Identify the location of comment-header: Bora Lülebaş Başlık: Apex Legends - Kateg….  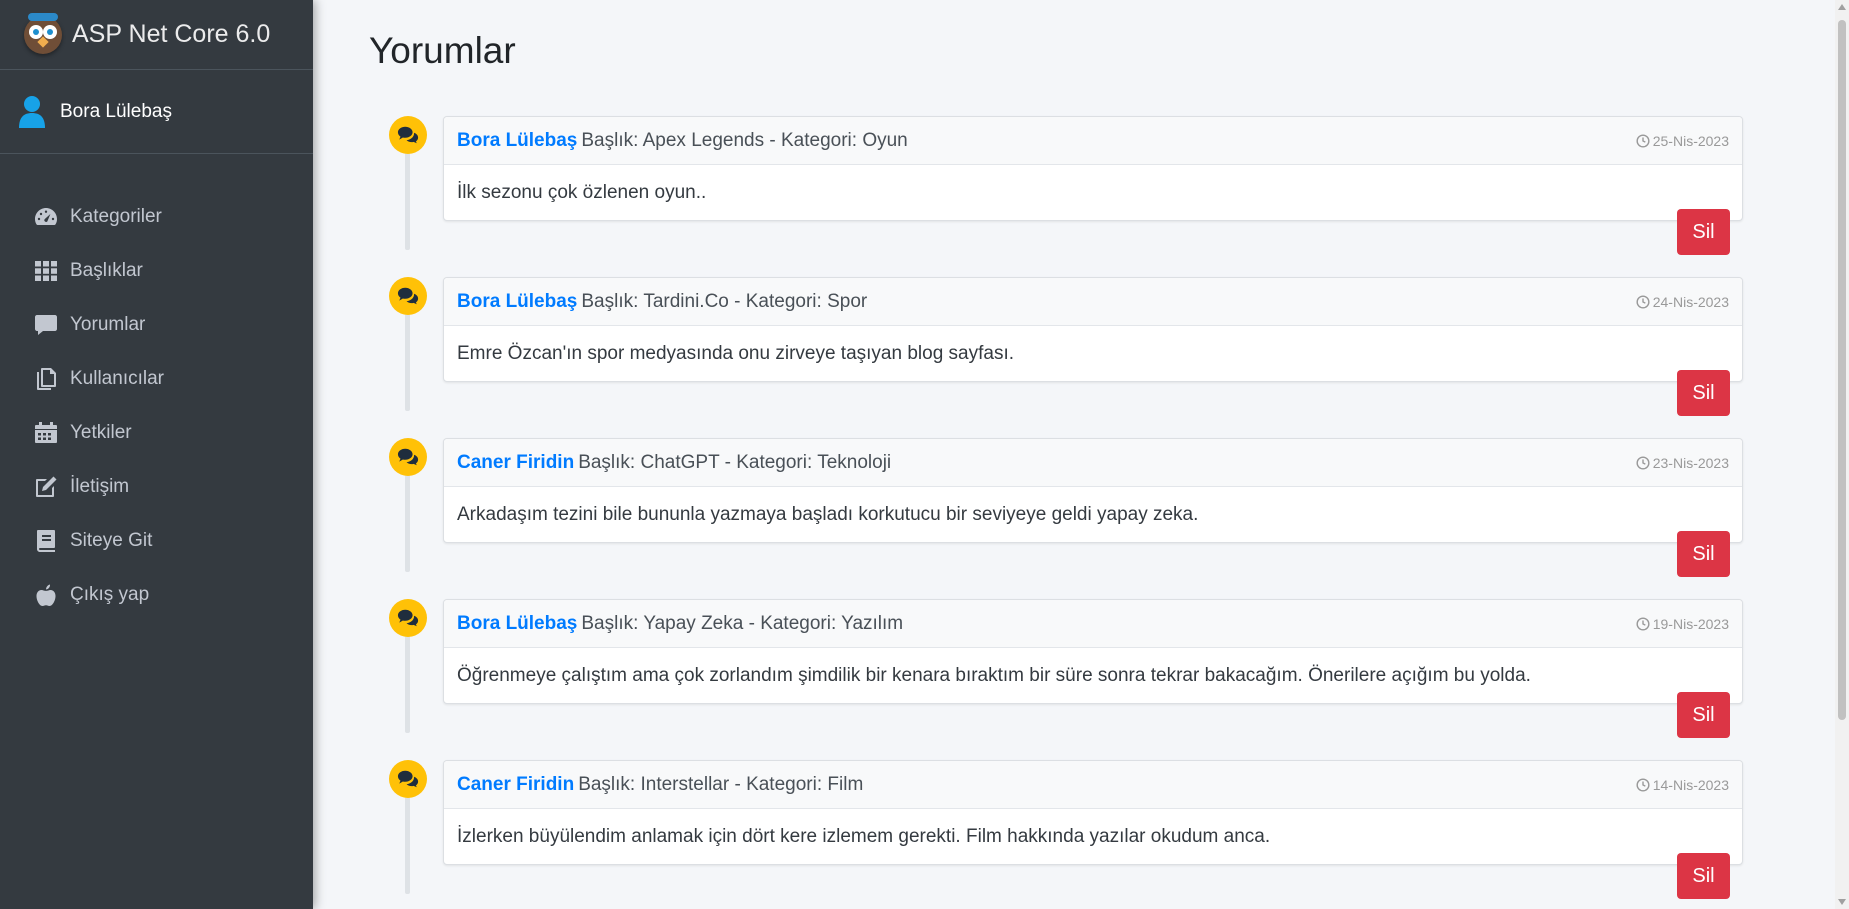
(1093, 141).